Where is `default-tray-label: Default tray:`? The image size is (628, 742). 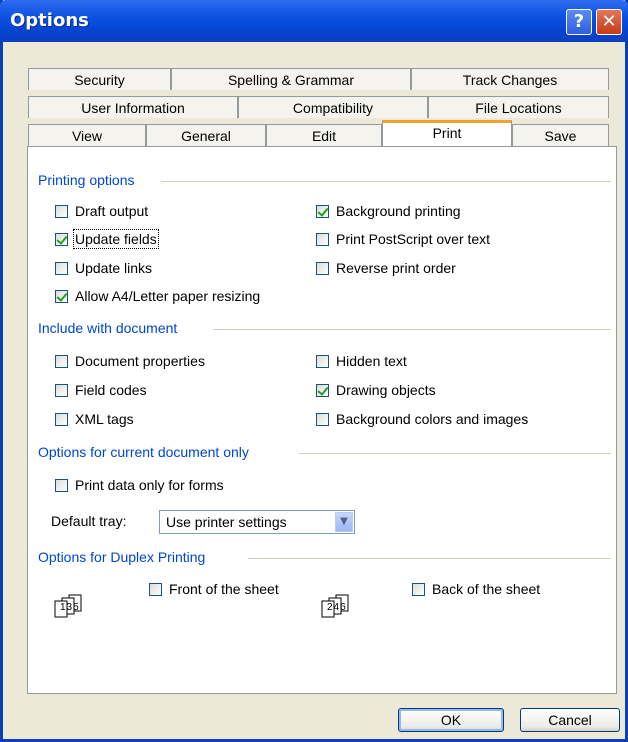
default-tray-label: Default tray: is located at coordinates (89, 521).